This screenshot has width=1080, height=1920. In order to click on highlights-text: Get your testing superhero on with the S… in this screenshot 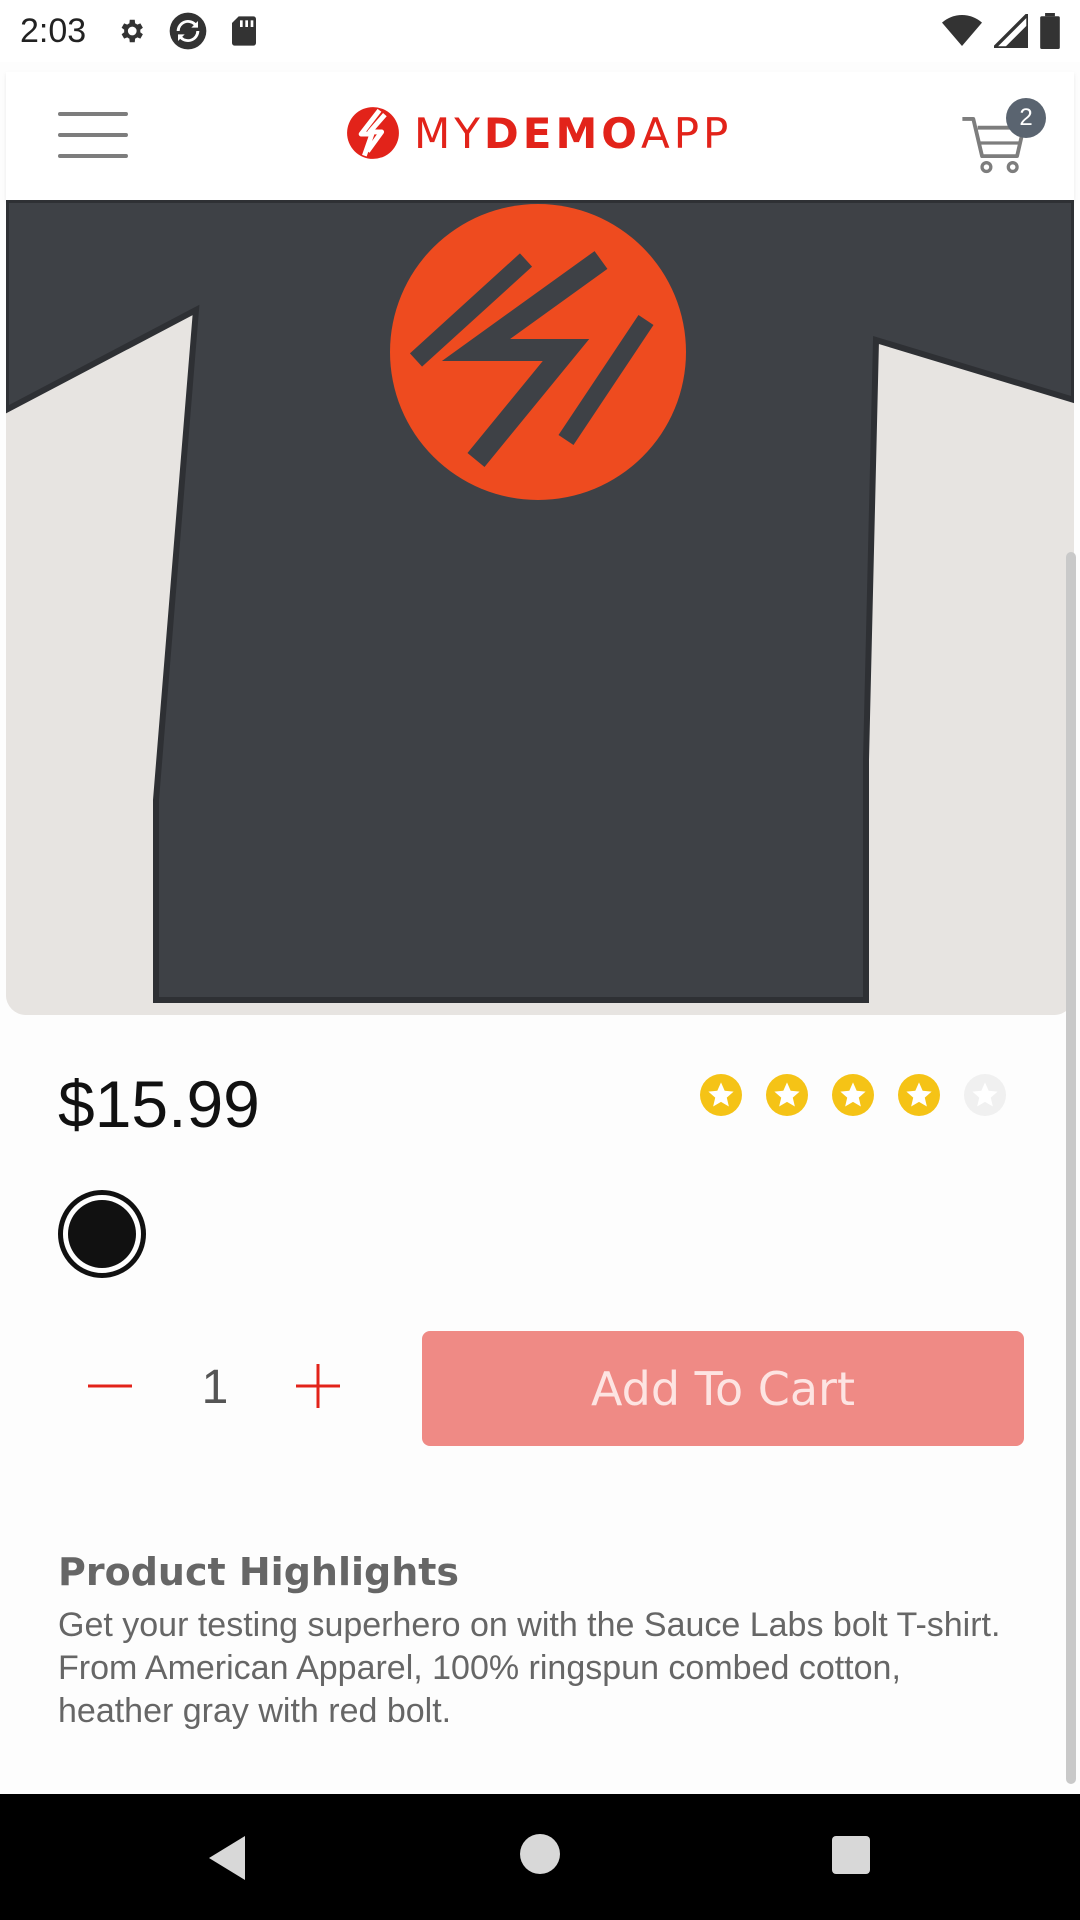, I will do `click(529, 1668)`.